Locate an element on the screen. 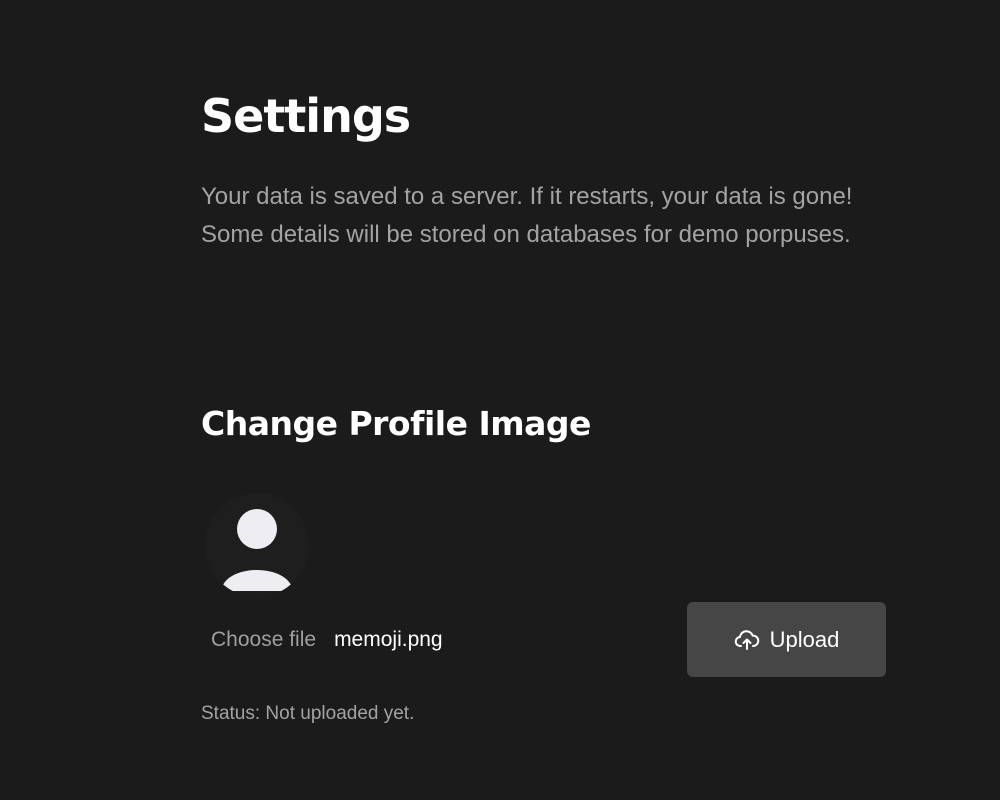  file-input: Choose file memoji.png is located at coordinates (327, 640).